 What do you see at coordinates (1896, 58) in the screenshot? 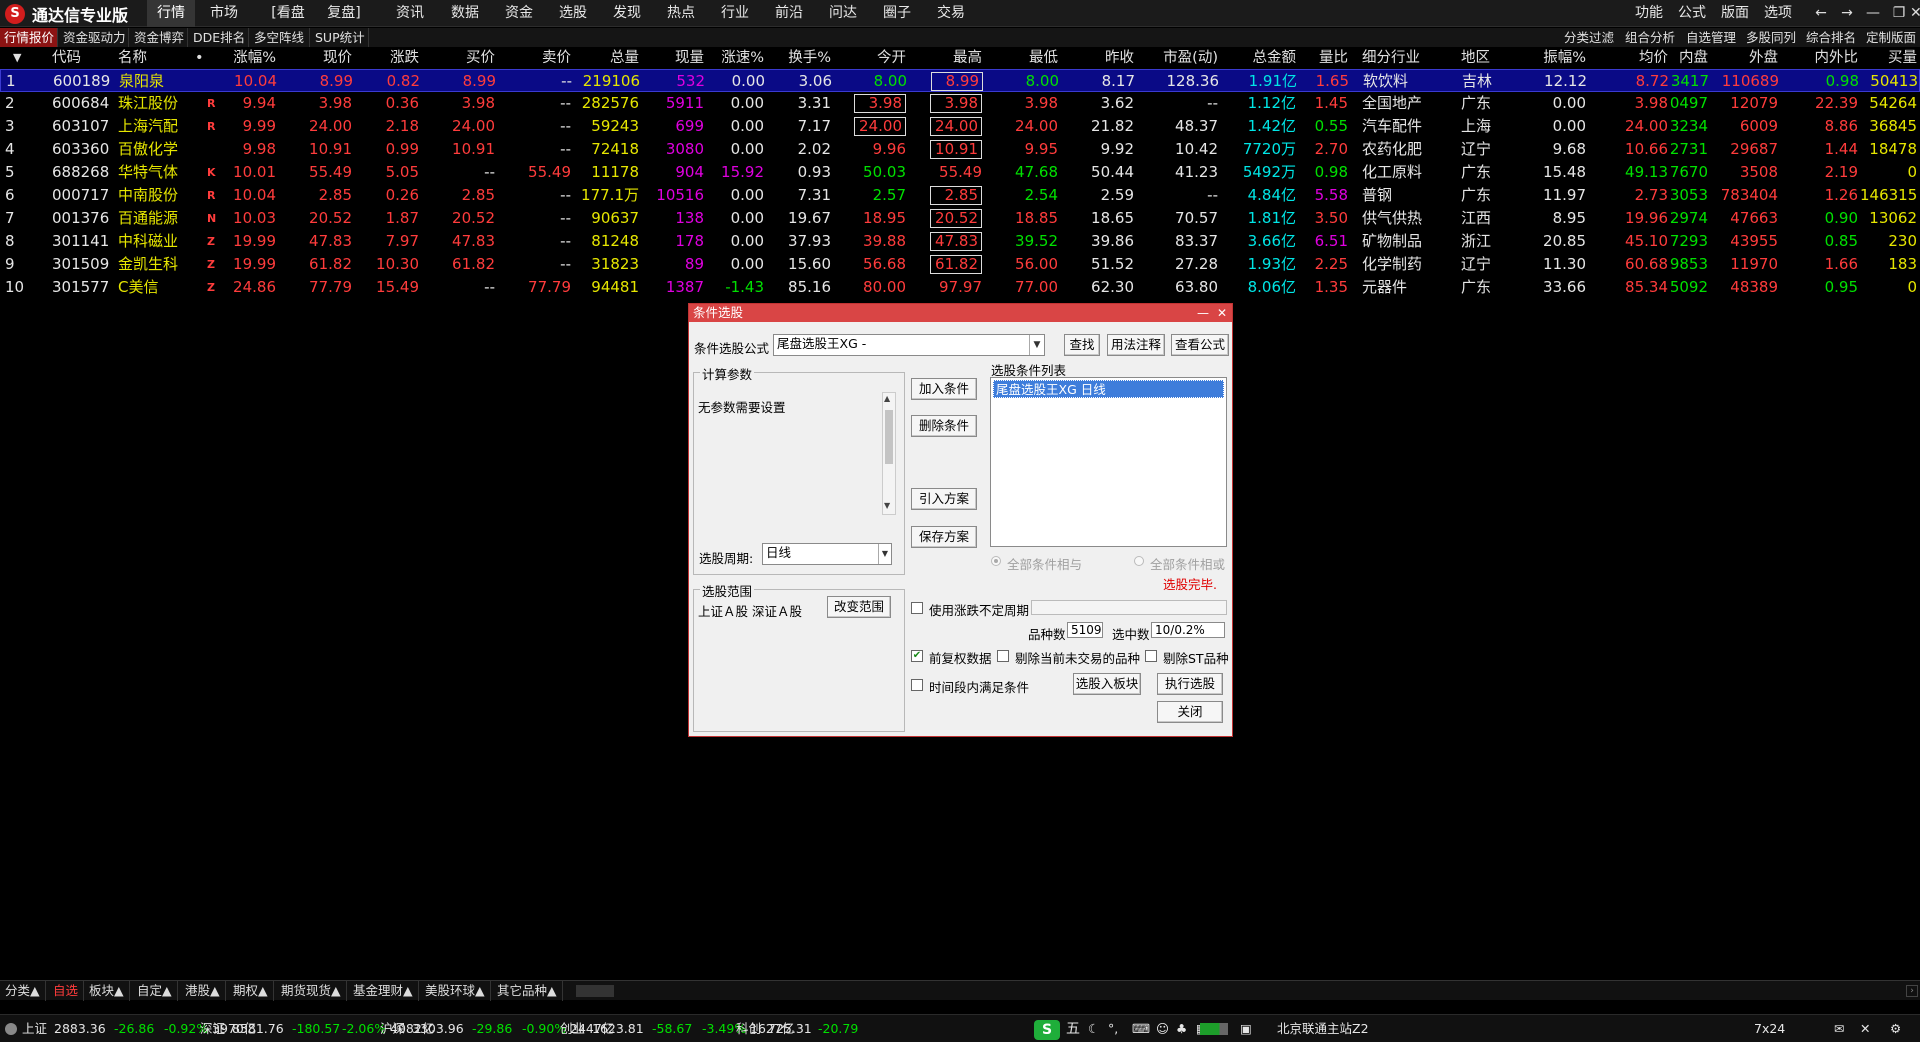
I see `col-bid-volume: 买量` at bounding box center [1896, 58].